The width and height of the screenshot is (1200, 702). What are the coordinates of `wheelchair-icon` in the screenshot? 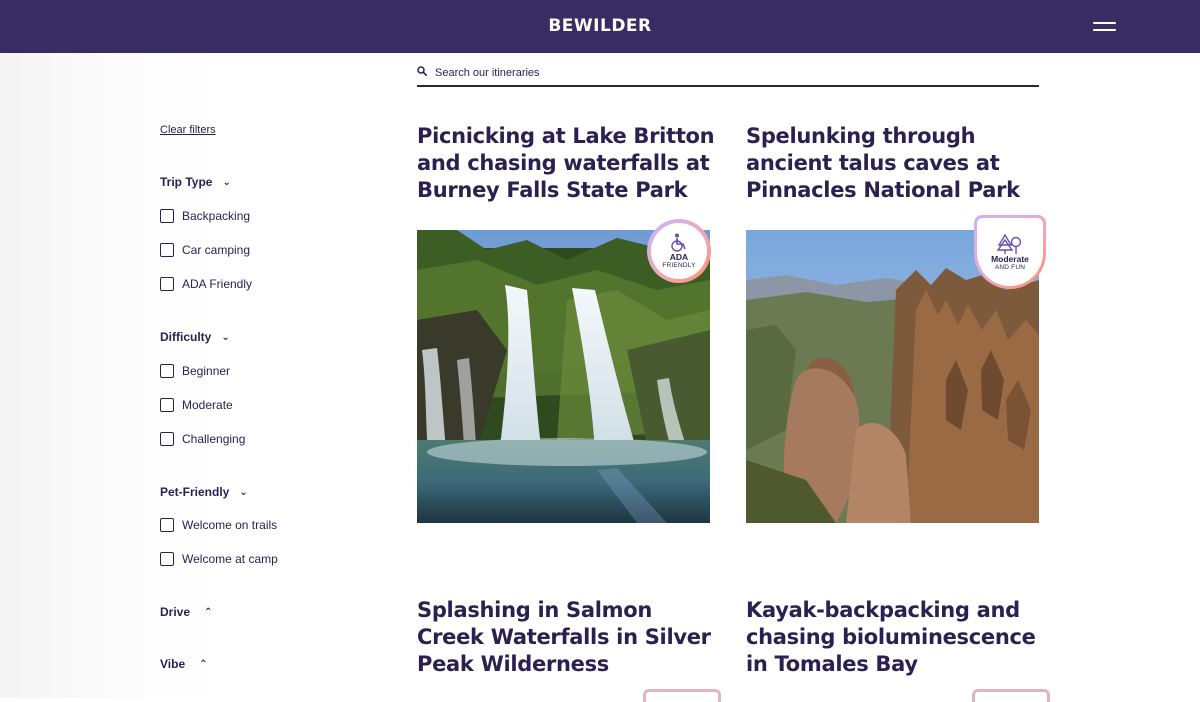 It's located at (678, 242).